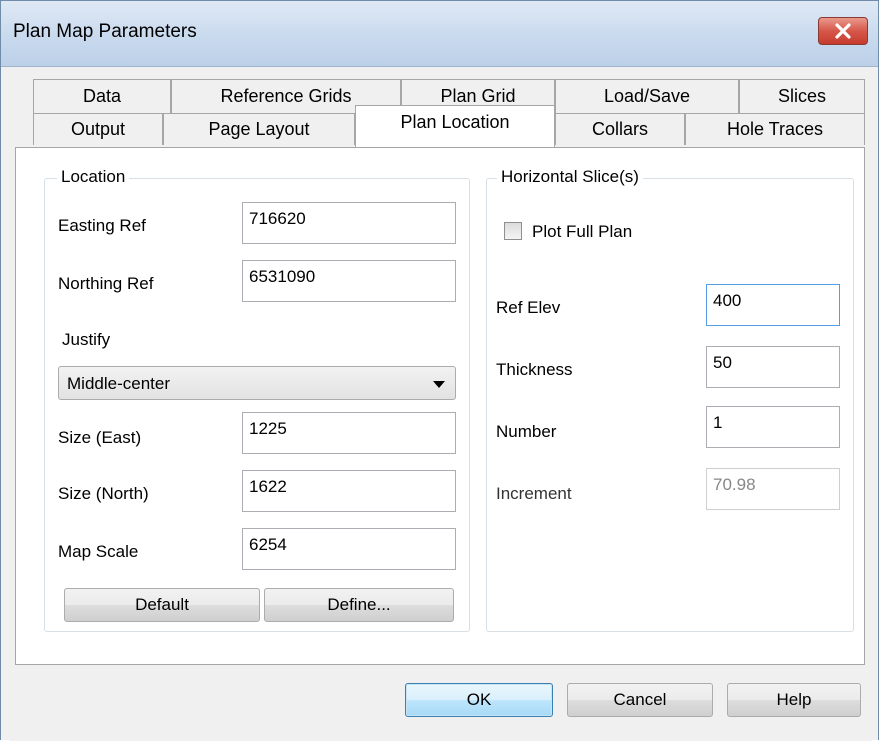 This screenshot has height=741, width=881. Describe the element at coordinates (582, 232) in the screenshot. I see `plot-full-plan-label: Plot Full Plan` at that location.